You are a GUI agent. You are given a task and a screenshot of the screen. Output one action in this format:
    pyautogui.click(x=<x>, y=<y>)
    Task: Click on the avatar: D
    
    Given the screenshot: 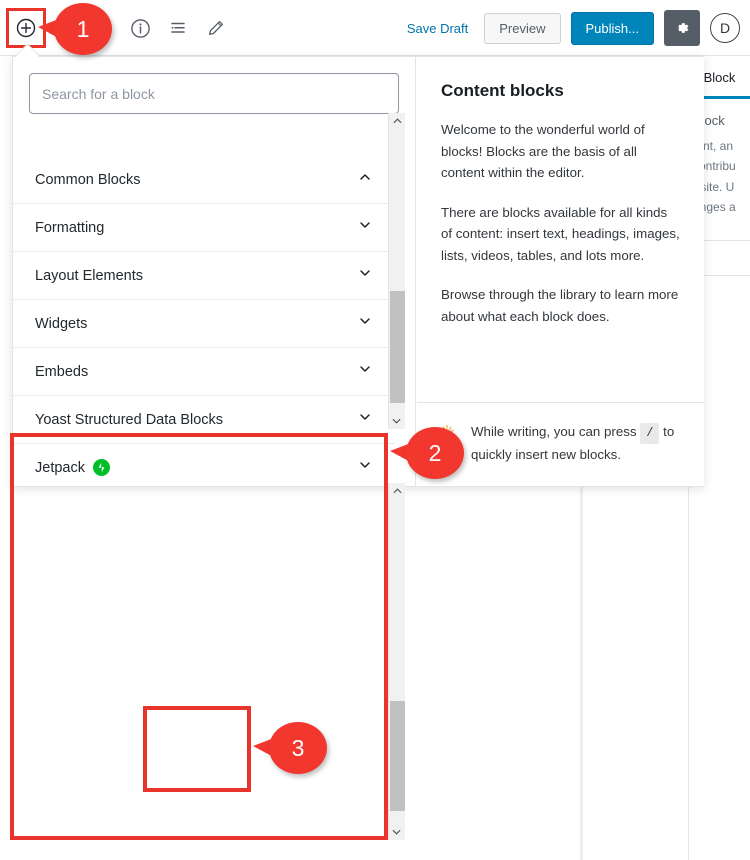 What is the action you would take?
    pyautogui.click(x=725, y=28)
    